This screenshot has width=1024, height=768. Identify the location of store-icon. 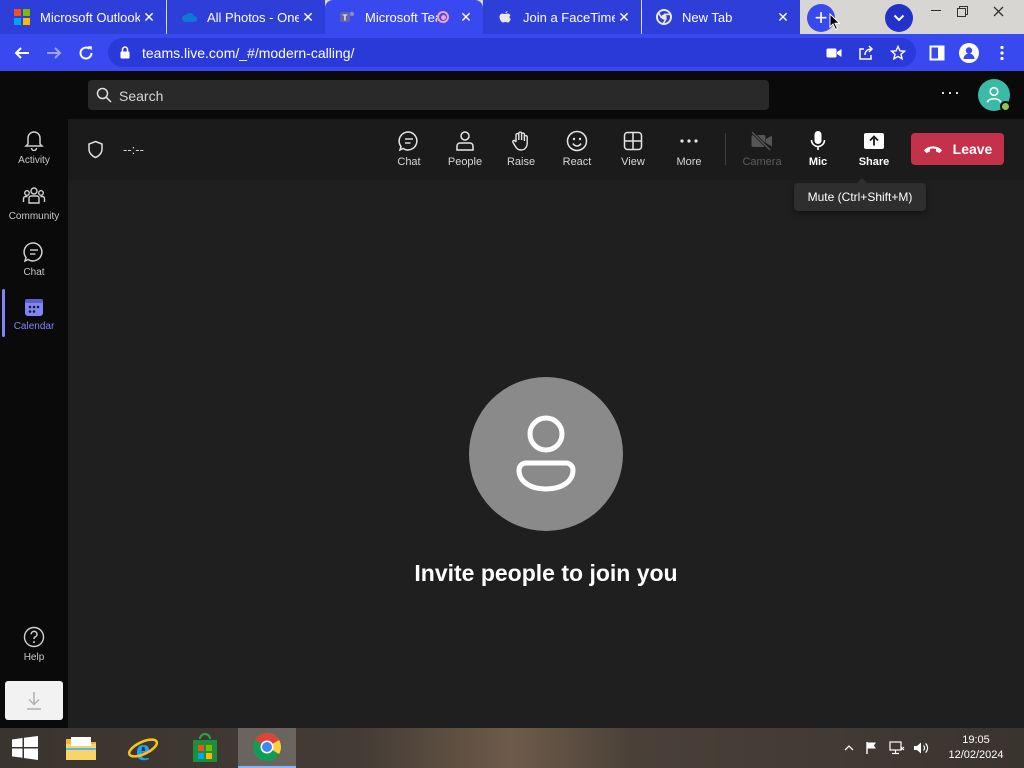
(205, 747).